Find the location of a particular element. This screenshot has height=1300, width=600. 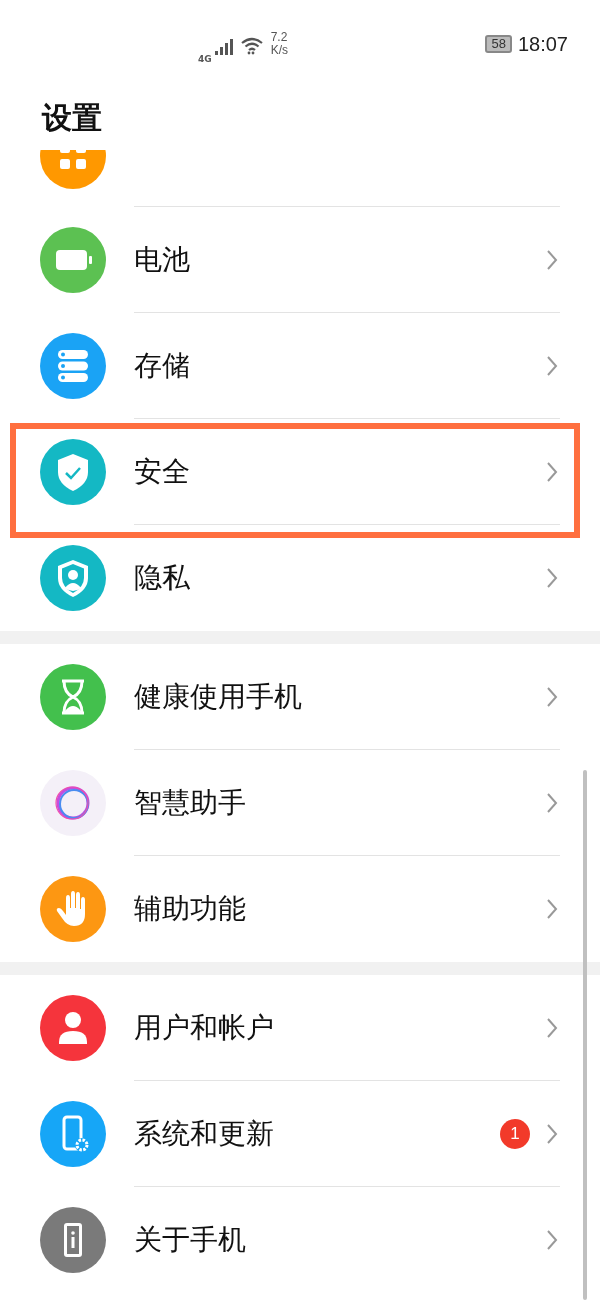

settings-item: 辅助功能 is located at coordinates (340, 909).